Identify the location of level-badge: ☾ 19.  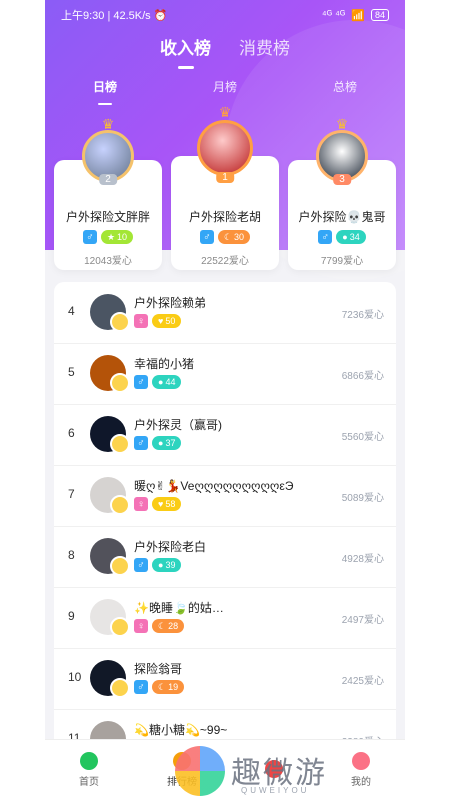
(168, 687).